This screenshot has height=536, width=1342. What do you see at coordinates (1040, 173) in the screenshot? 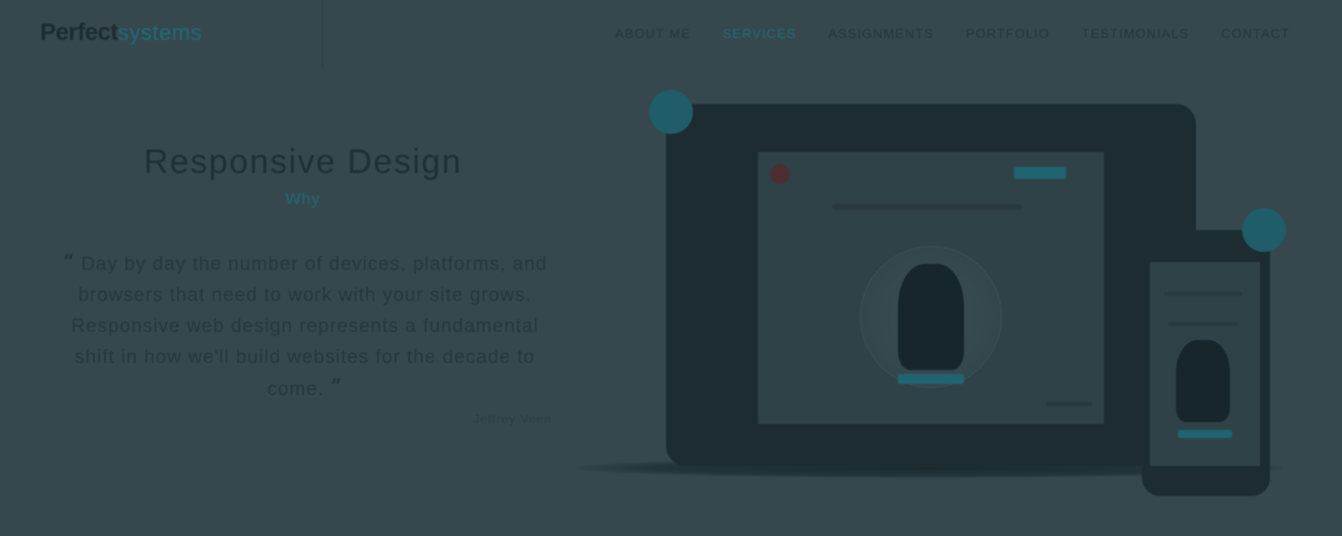
I see `screen-button` at bounding box center [1040, 173].